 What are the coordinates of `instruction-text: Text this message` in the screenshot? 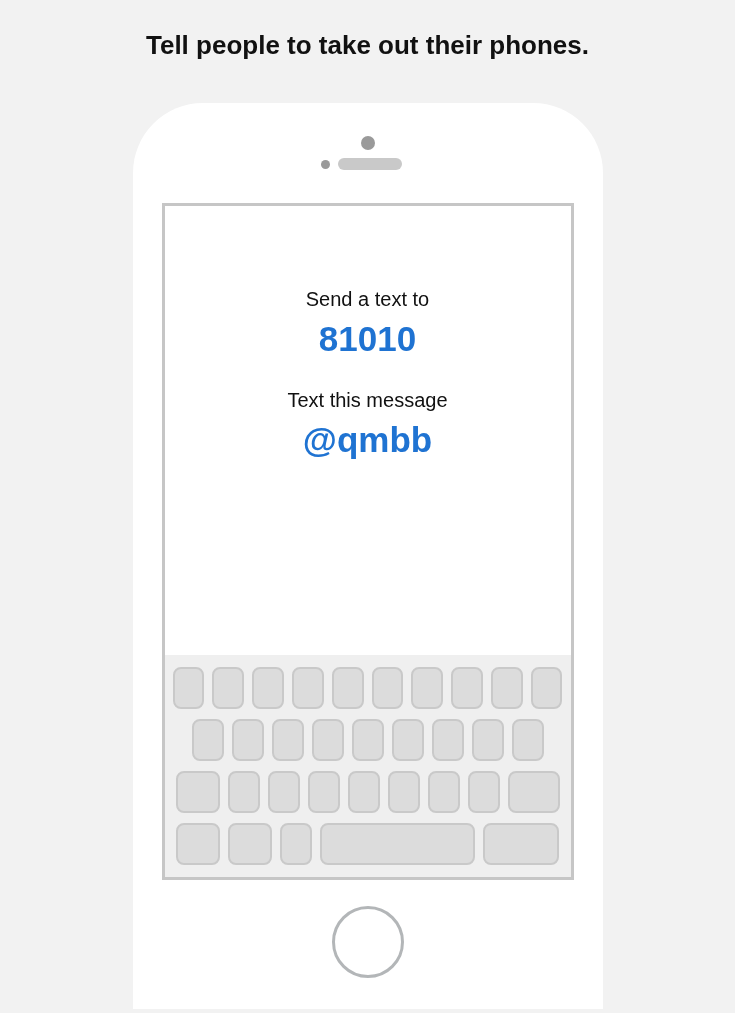 It's located at (367, 400).